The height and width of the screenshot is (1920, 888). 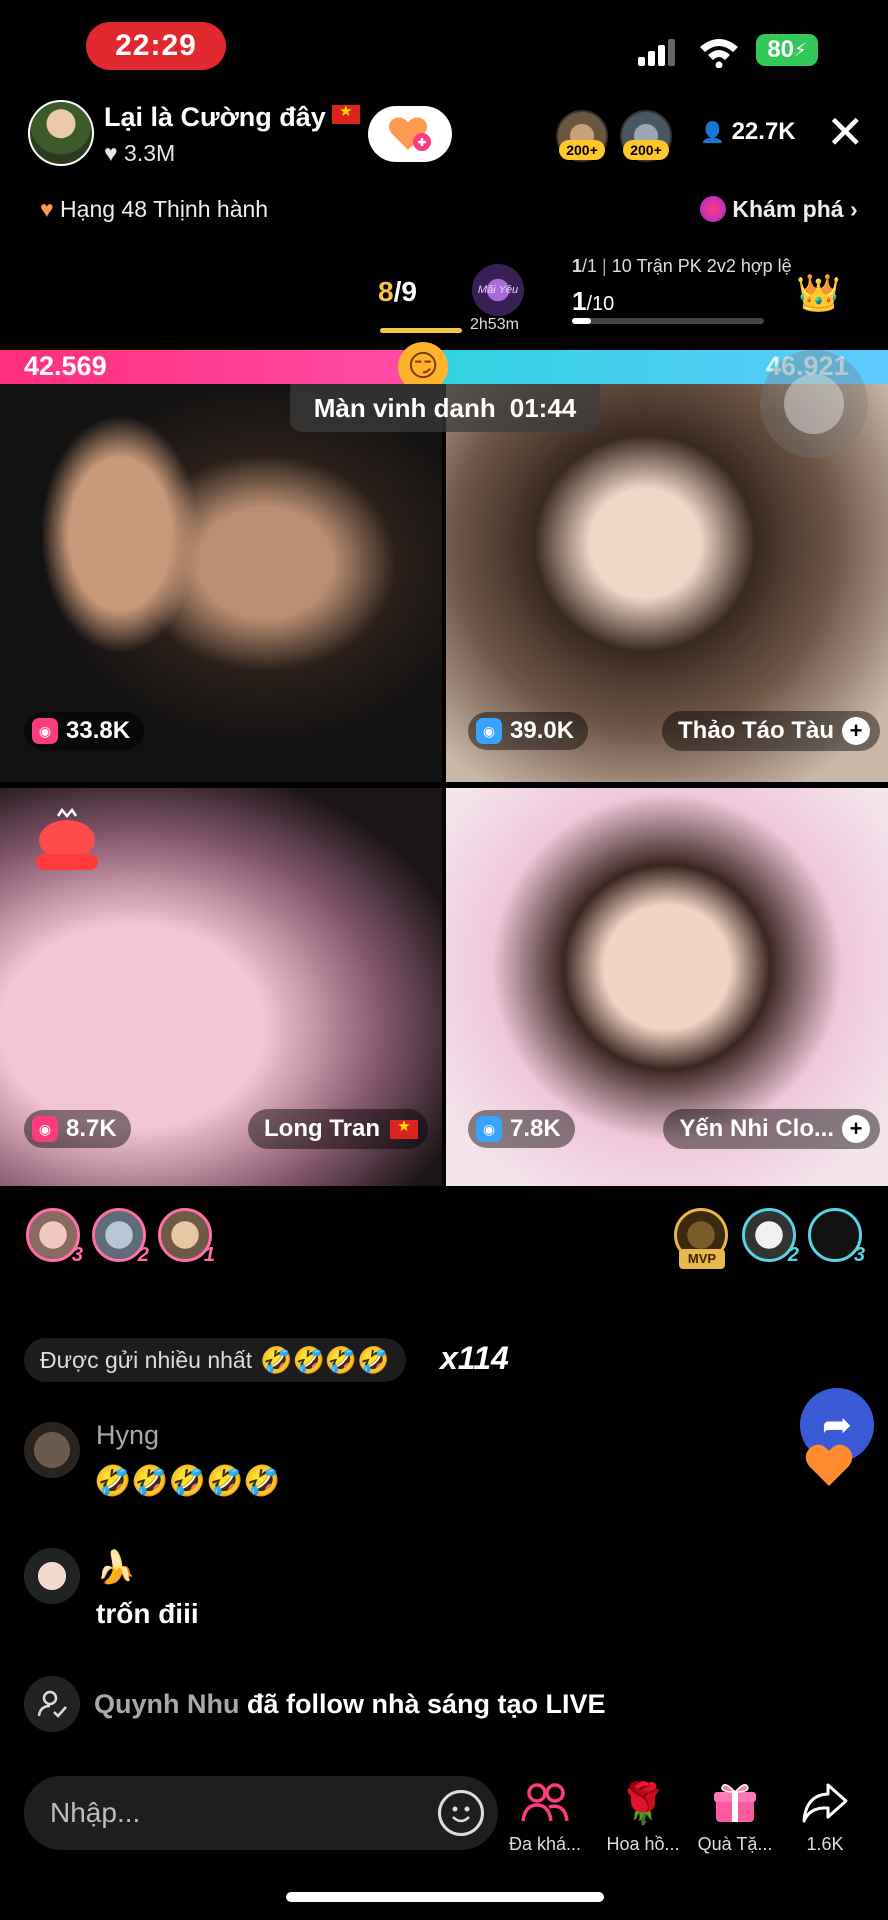 What do you see at coordinates (209, 1255) in the screenshot?
I see `contributor-rank: 1` at bounding box center [209, 1255].